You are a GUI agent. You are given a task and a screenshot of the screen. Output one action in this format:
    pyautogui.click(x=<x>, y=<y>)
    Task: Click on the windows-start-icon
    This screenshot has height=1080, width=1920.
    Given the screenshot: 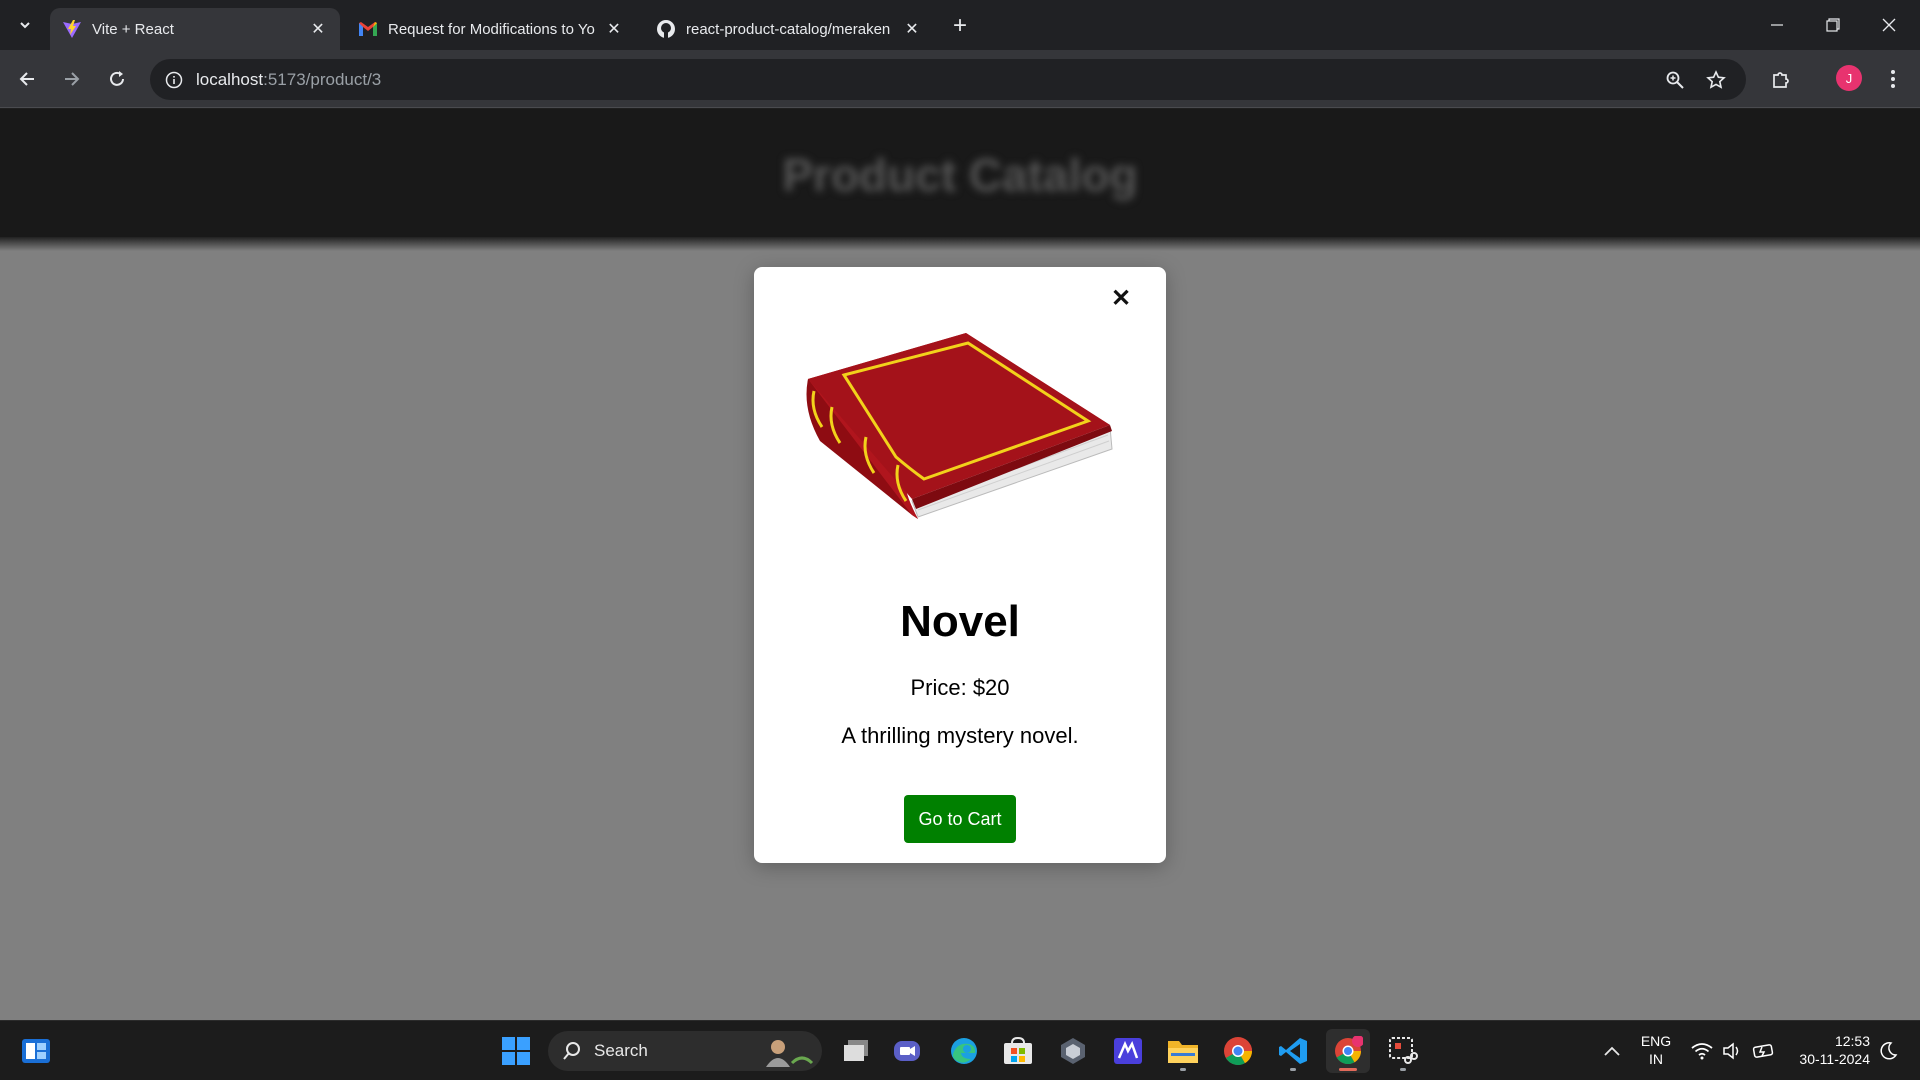 What is the action you would take?
    pyautogui.click(x=516, y=1051)
    